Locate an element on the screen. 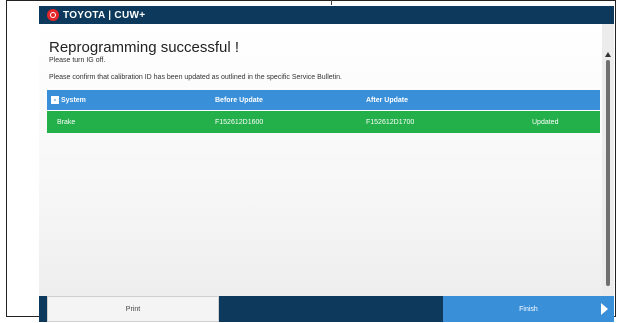 The height and width of the screenshot is (323, 624). brand: TOYOTA | CUW+ is located at coordinates (96, 15).